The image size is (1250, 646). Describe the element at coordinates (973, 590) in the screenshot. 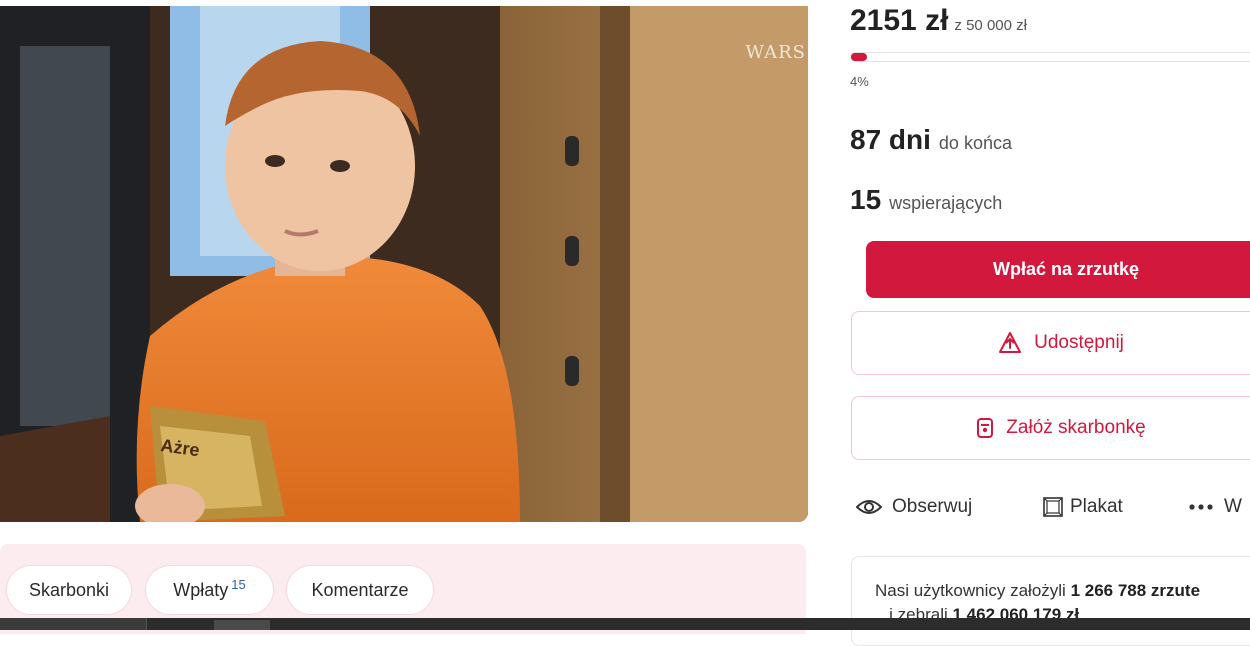

I see `stats-prefix: Nasi użytkownicy założyli` at that location.